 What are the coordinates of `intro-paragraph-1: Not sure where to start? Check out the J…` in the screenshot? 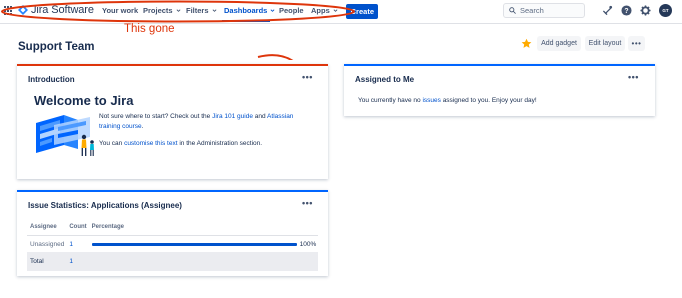 It's located at (204, 121).